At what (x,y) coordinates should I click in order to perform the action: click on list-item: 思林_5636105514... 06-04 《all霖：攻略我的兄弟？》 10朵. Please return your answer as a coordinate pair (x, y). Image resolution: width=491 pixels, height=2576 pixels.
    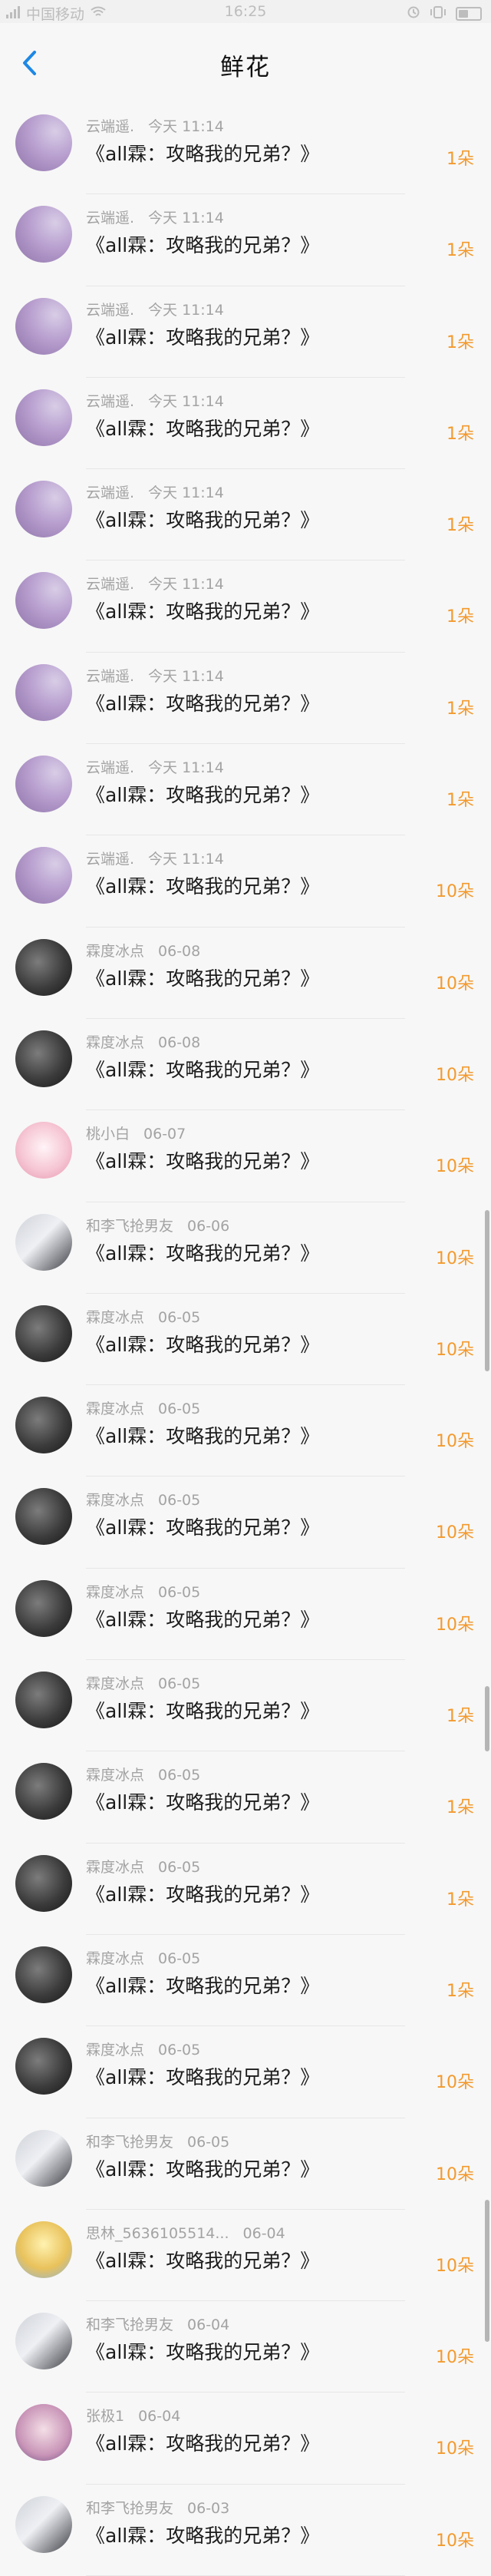
    Looking at the image, I should click on (245, 2255).